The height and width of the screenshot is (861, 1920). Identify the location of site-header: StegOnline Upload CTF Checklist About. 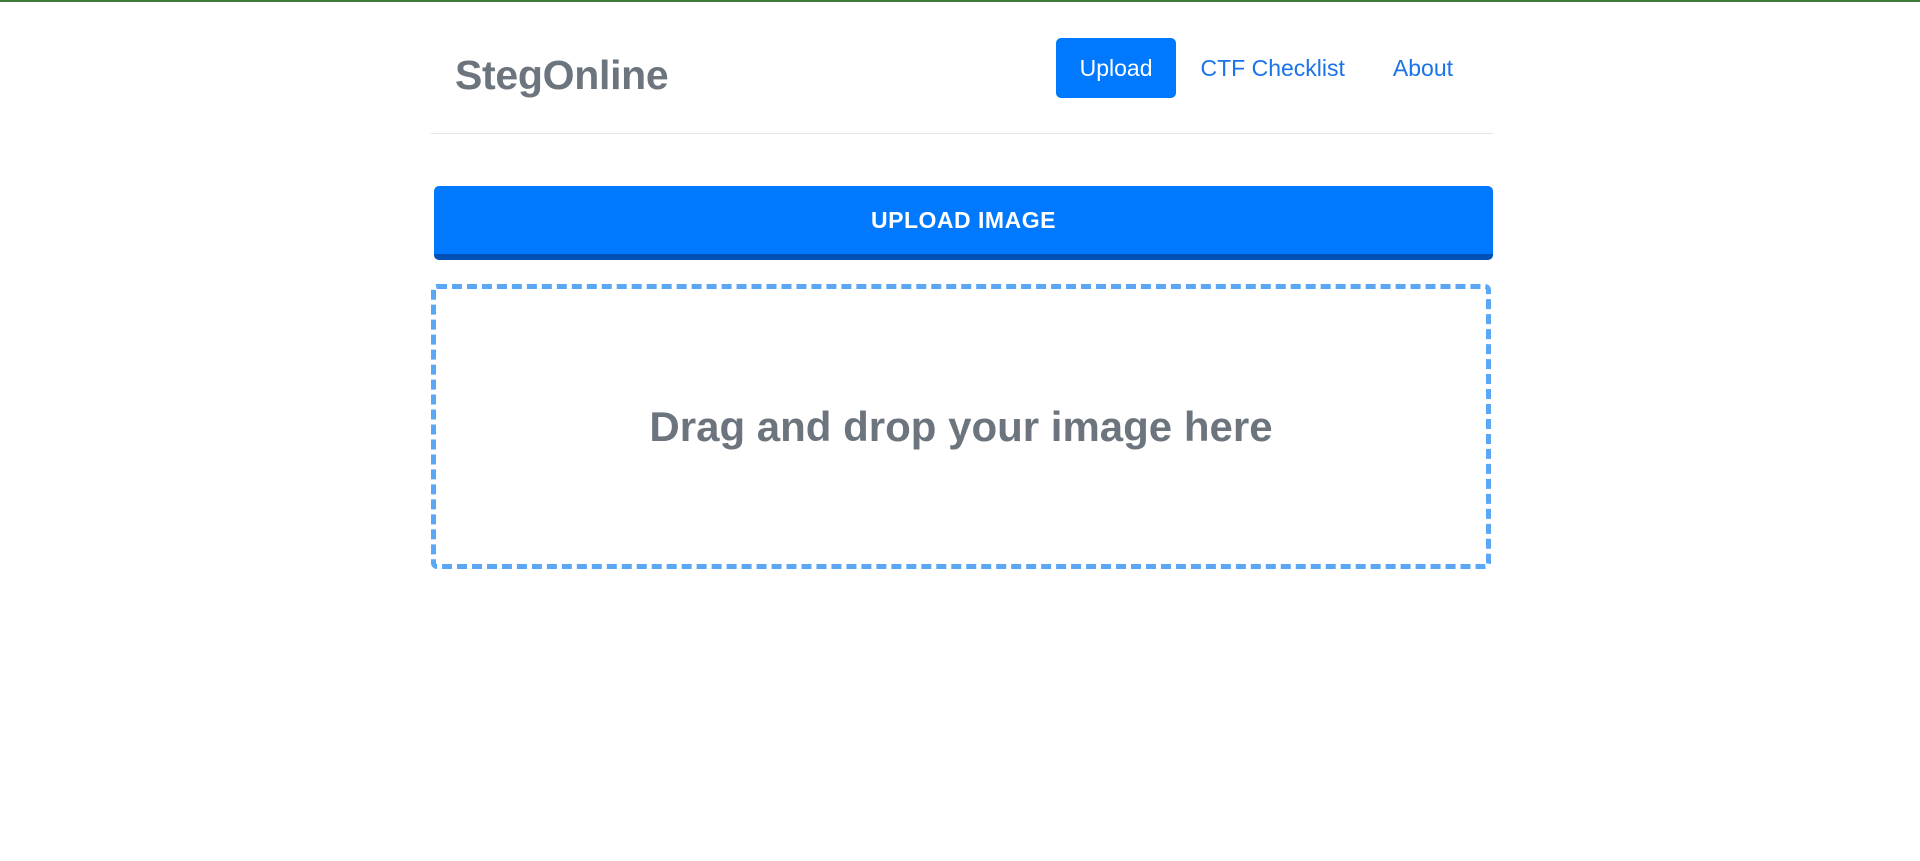
(962, 67).